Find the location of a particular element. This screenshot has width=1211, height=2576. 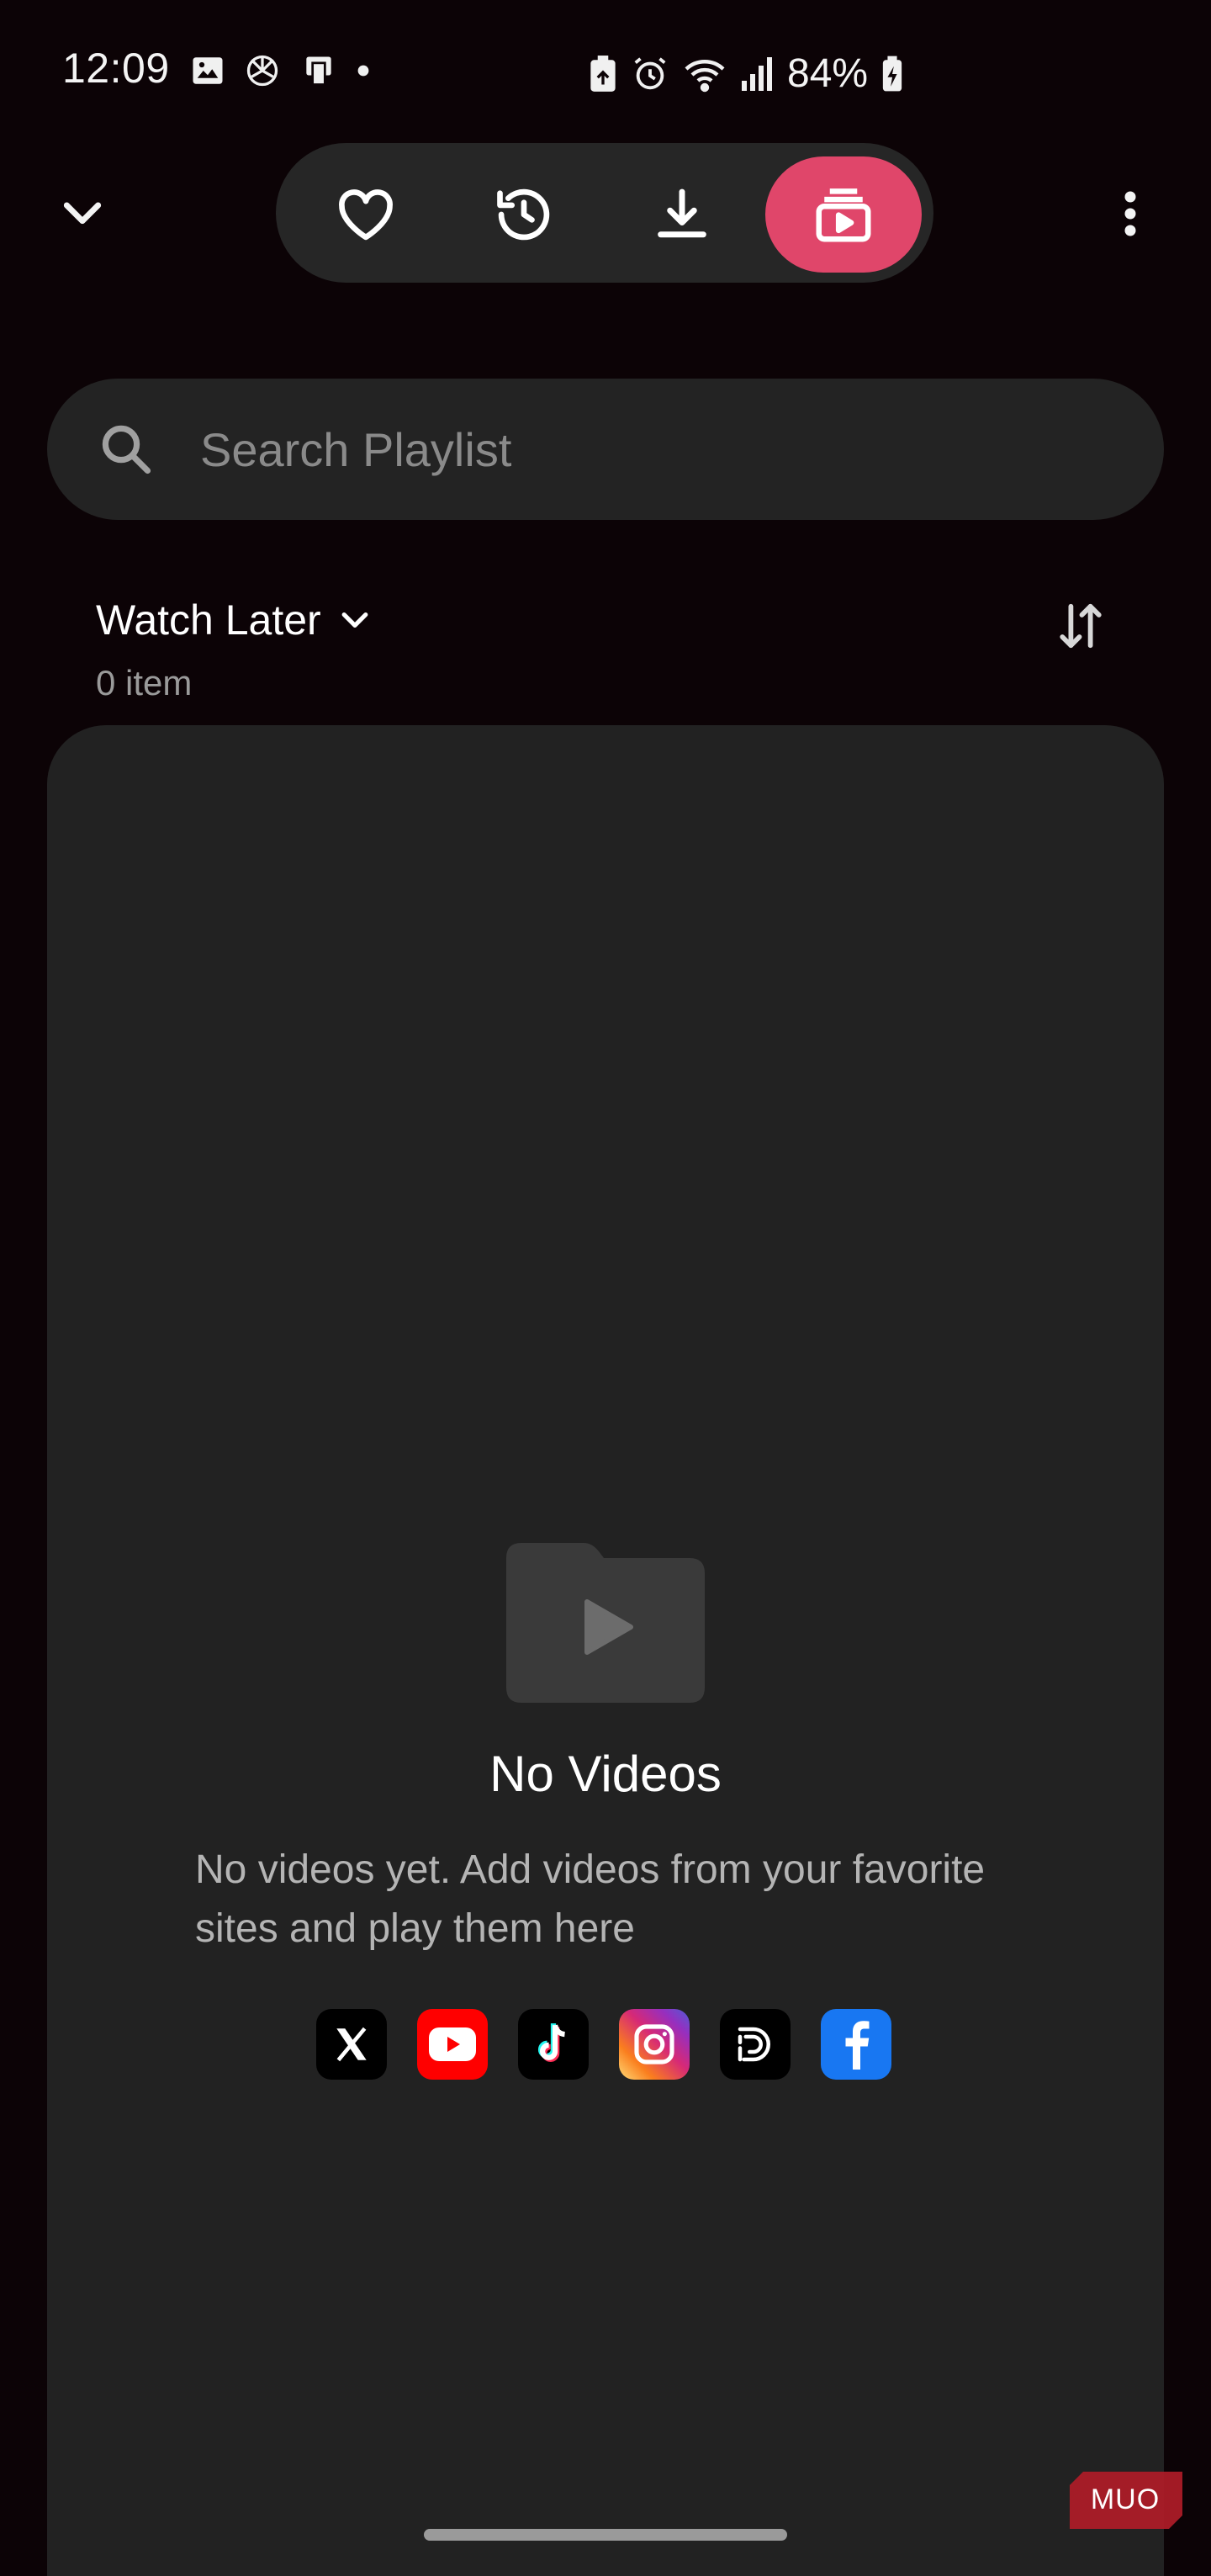

collapse-button is located at coordinates (82, 212).